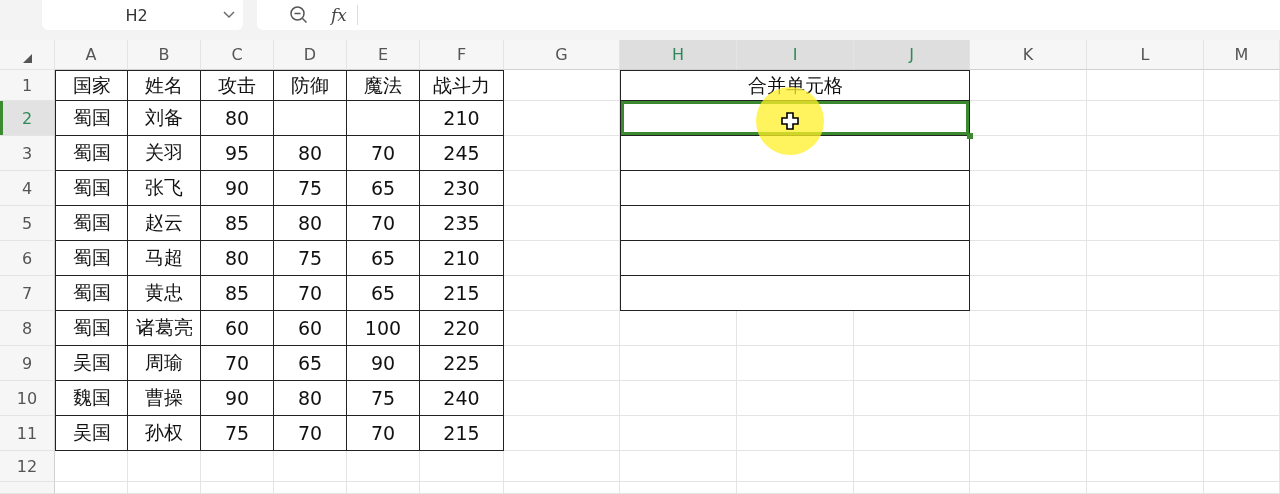 The height and width of the screenshot is (494, 1280). What do you see at coordinates (91, 85) in the screenshot?
I see `column-title: 国家` at bounding box center [91, 85].